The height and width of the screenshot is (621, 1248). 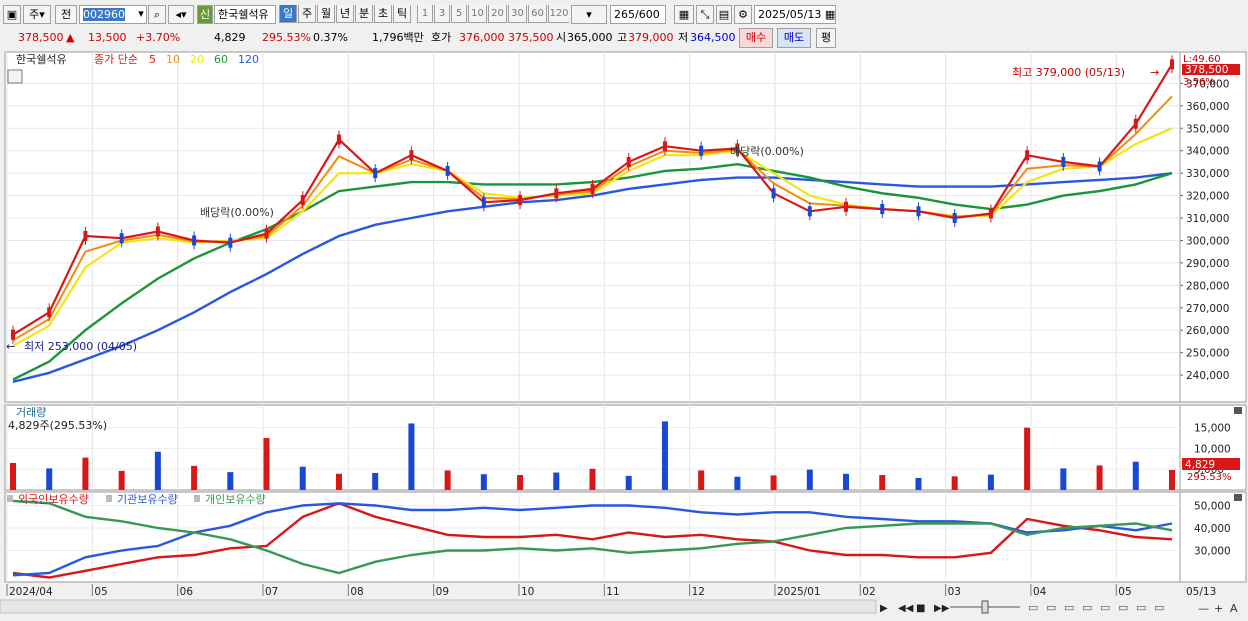 I want to click on zoom-icon: A, so click(x=1234, y=608).